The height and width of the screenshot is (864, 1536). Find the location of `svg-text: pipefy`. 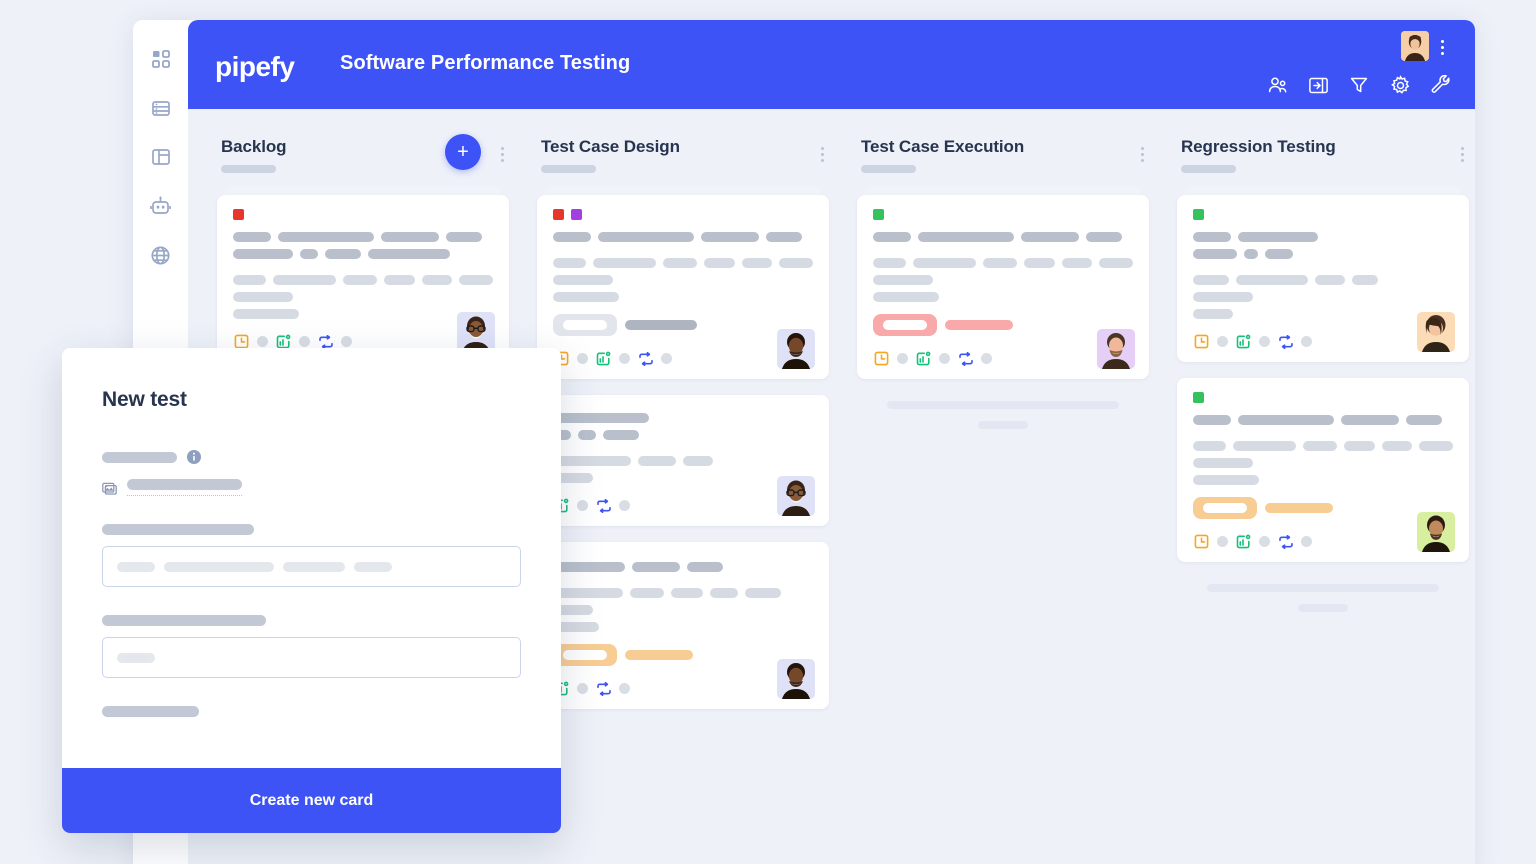

svg-text: pipefy is located at coordinates (255, 66).